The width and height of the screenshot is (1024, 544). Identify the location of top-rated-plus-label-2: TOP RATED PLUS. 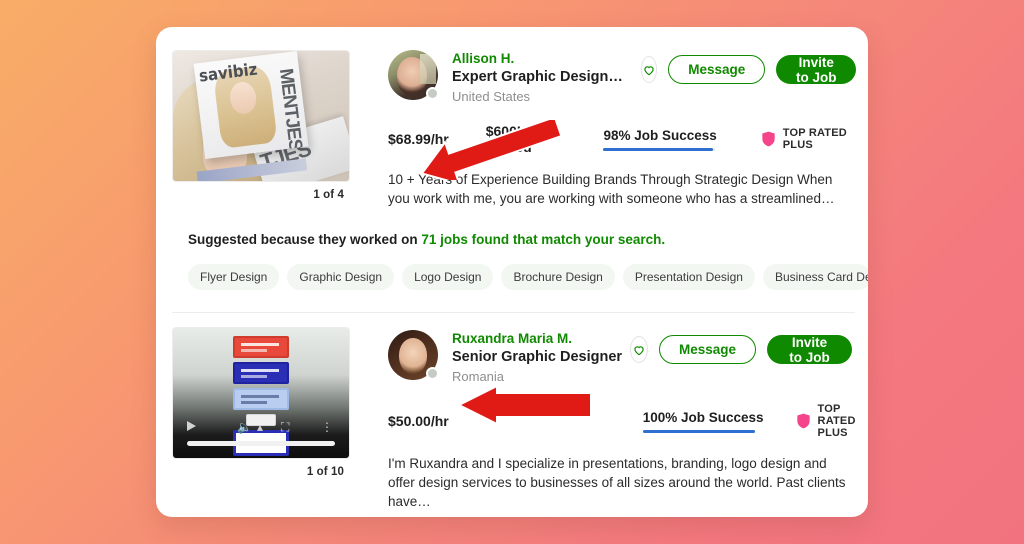
(836, 421).